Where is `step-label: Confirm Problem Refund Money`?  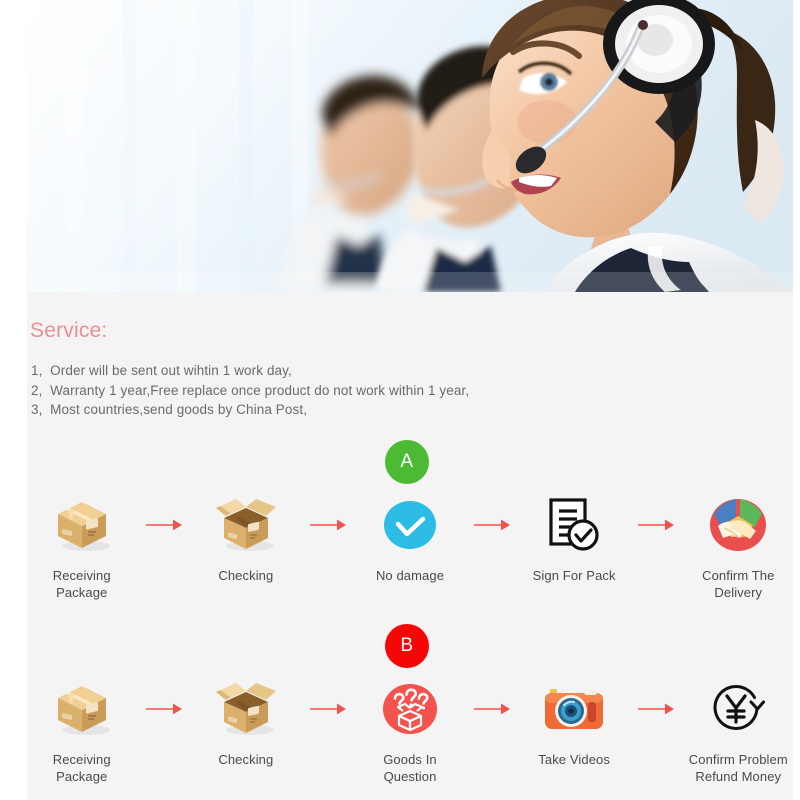 step-label: Confirm Problem Refund Money is located at coordinates (738, 768).